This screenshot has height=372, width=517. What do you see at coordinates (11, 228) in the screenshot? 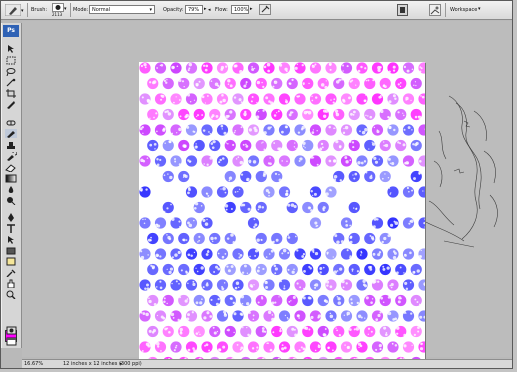
I see `type-tool-icon` at bounding box center [11, 228].